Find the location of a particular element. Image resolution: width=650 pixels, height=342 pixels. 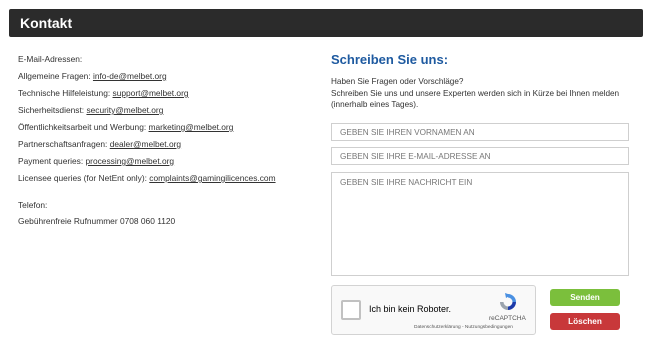

contact-label: Öffentlichkeitsarbeit und Werbung: is located at coordinates (82, 127).